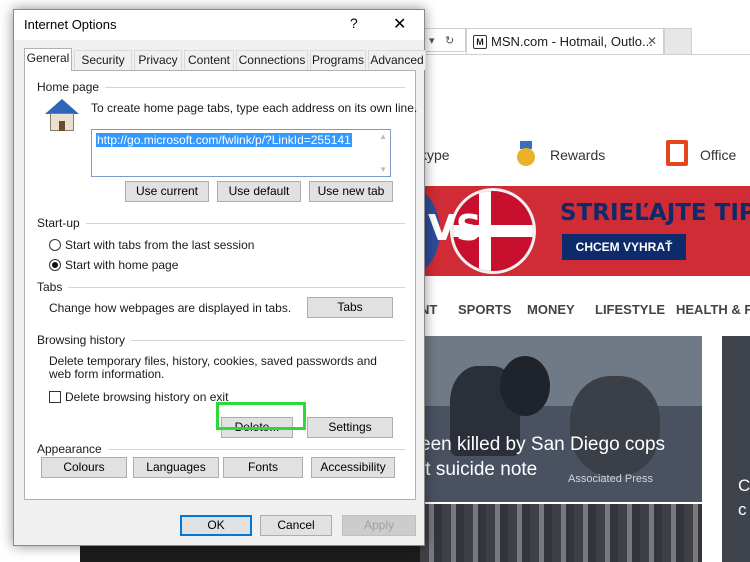  I want to click on side-story-text: C c, so click(744, 497).